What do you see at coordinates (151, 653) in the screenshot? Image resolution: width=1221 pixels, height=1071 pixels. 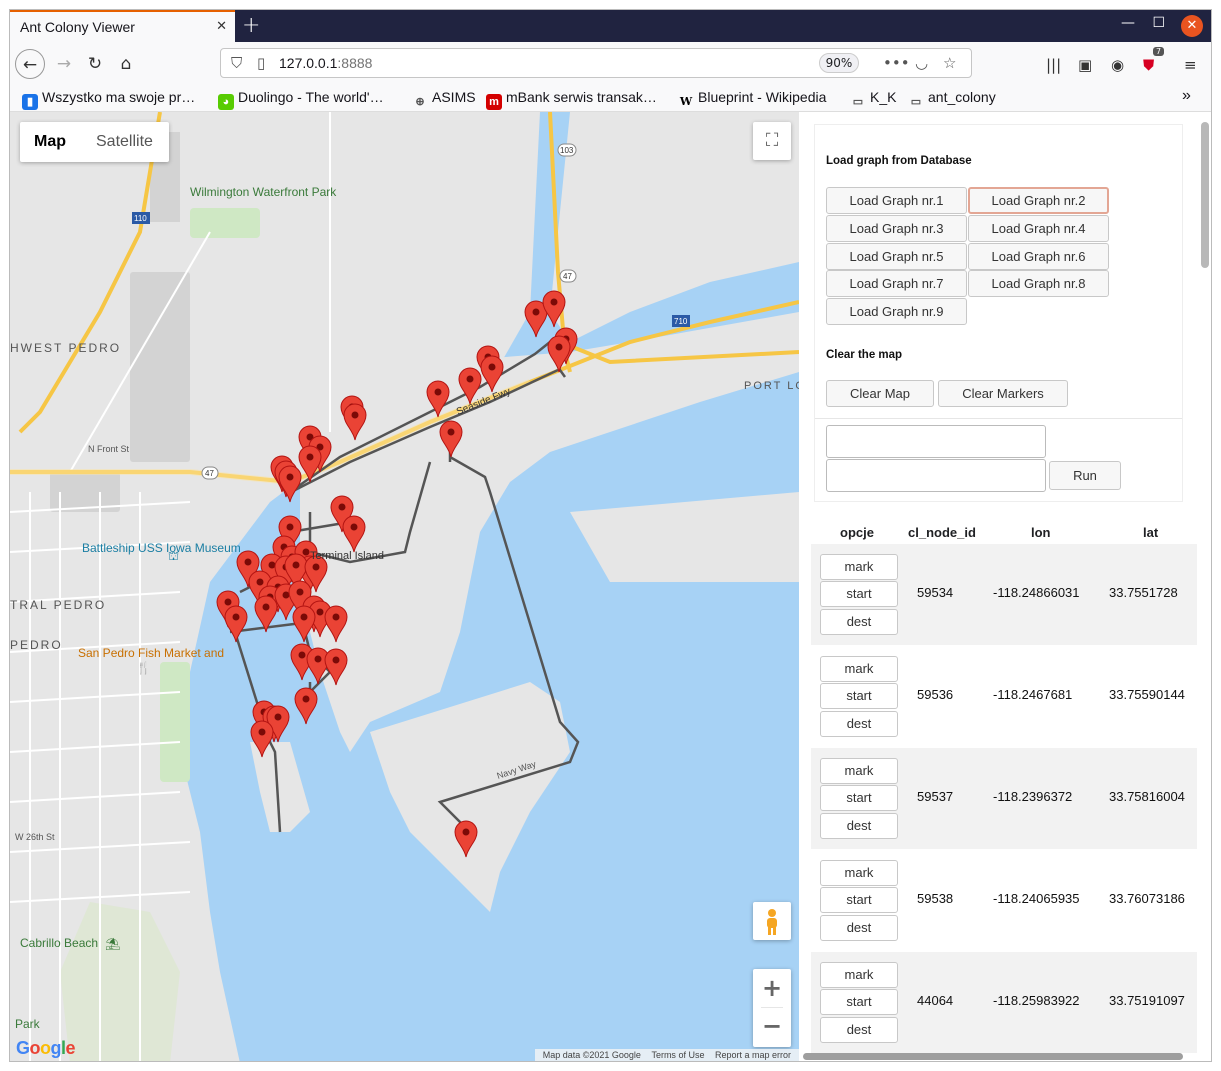 I see `fish-market-label: San Pedro Fish Market and` at bounding box center [151, 653].